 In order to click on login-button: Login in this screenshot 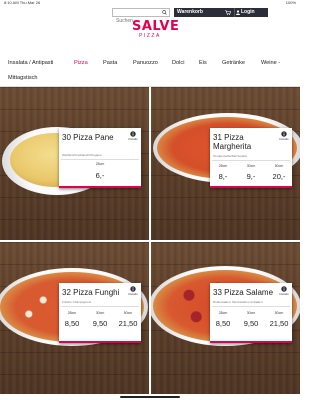, I will do `click(251, 12)`.